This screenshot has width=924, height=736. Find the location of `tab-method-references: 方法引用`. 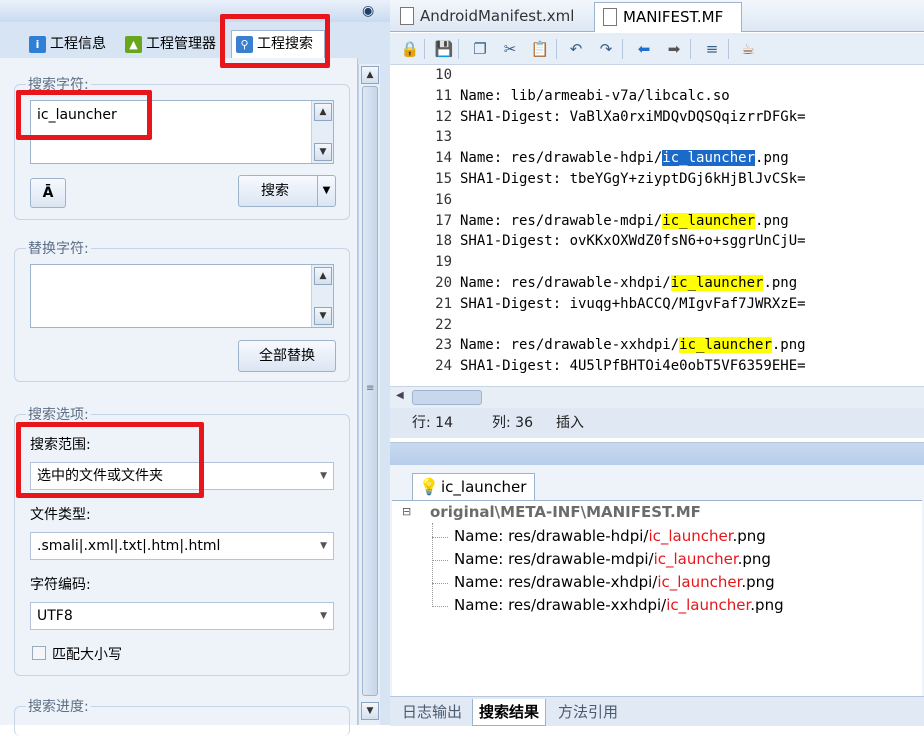

tab-method-references: 方法引用 is located at coordinates (588, 712).